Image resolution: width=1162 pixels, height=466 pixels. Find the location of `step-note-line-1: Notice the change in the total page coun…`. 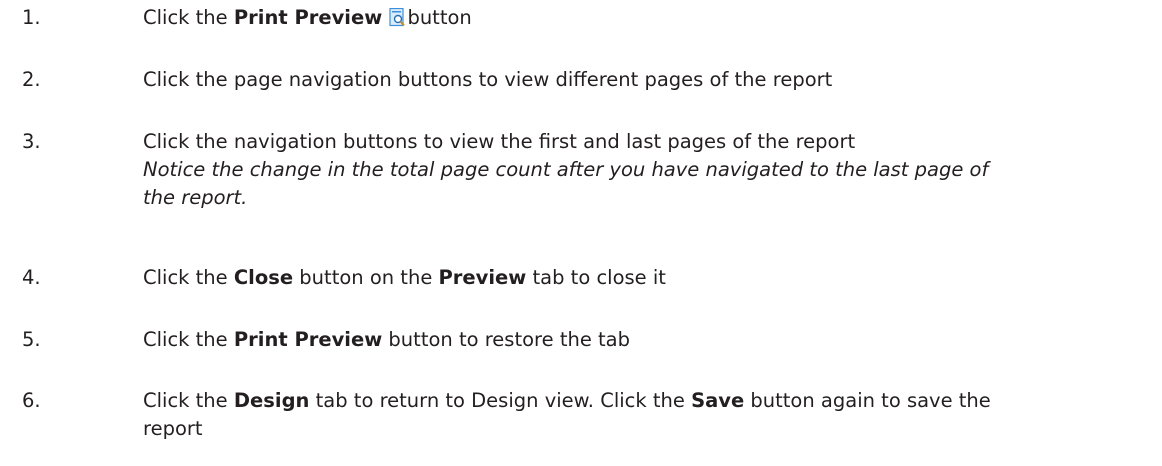

step-note-line-1: Notice the change in the total page coun… is located at coordinates (566, 169).